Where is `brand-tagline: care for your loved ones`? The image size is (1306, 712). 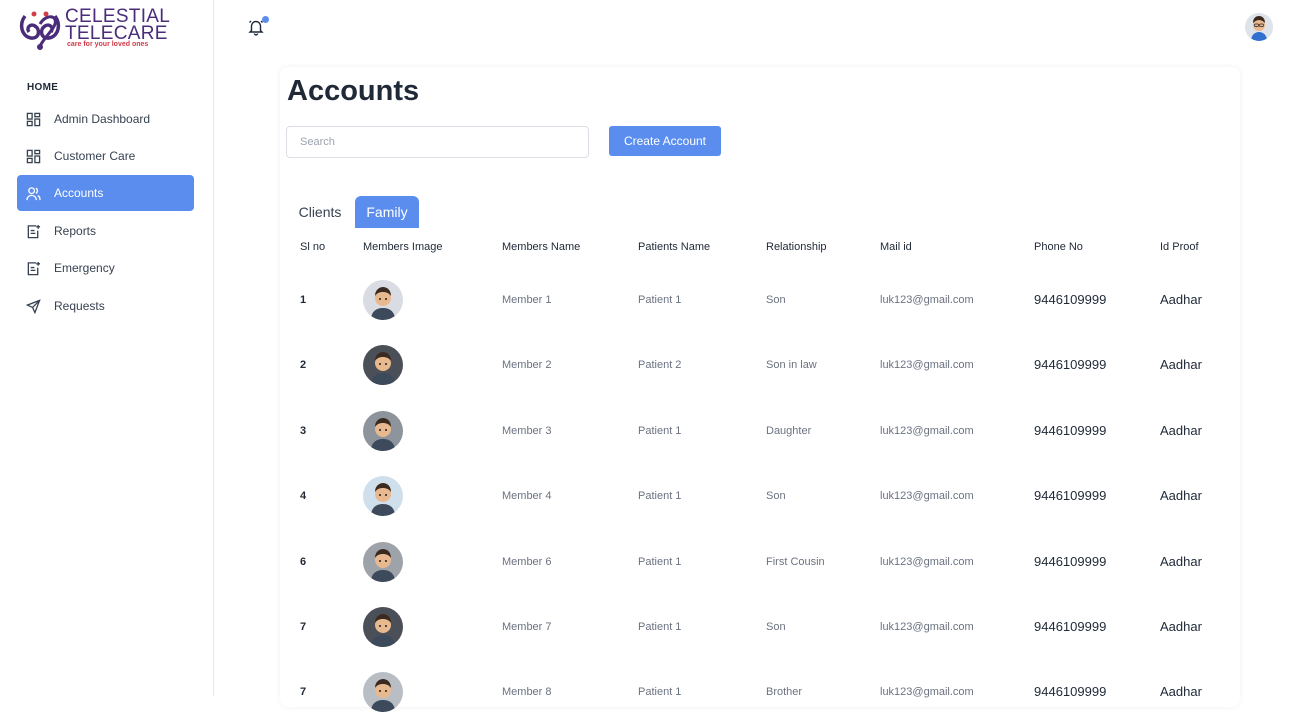 brand-tagline: care for your loved ones is located at coordinates (108, 44).